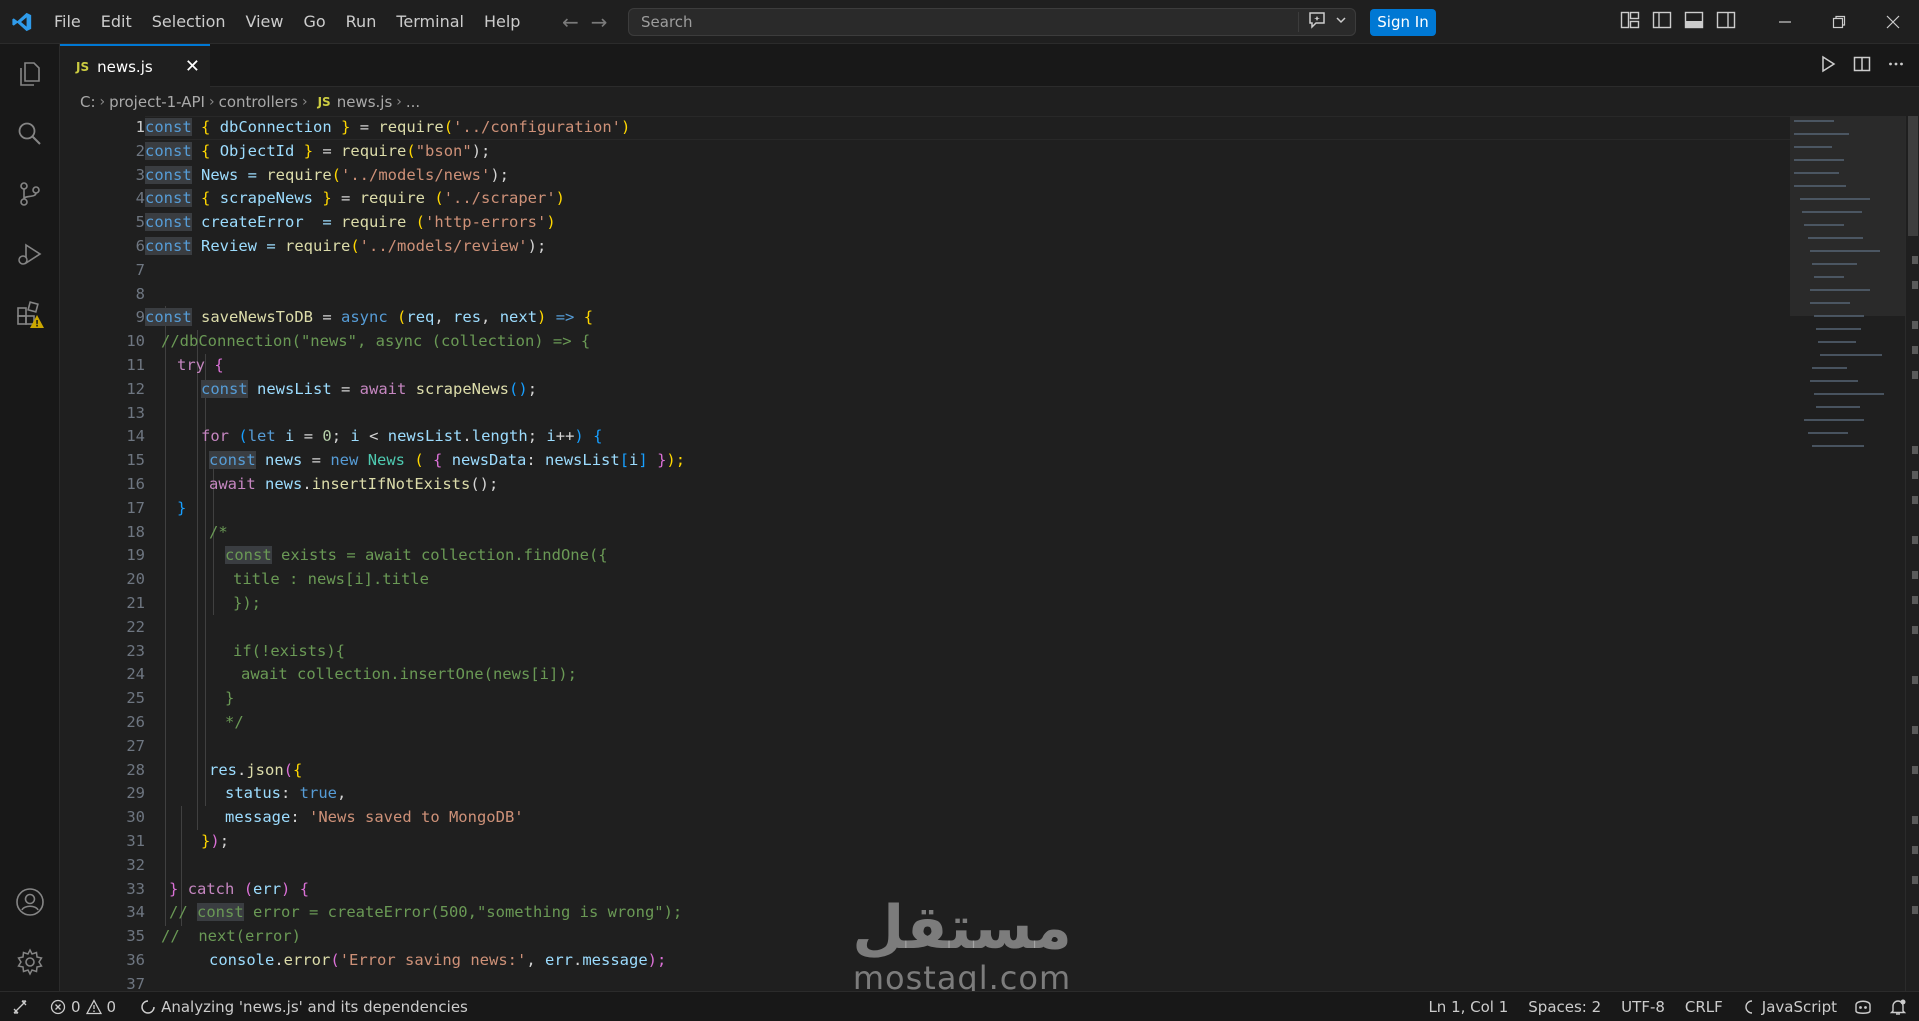 The image size is (1919, 1021). I want to click on line-number: 7, so click(140, 269).